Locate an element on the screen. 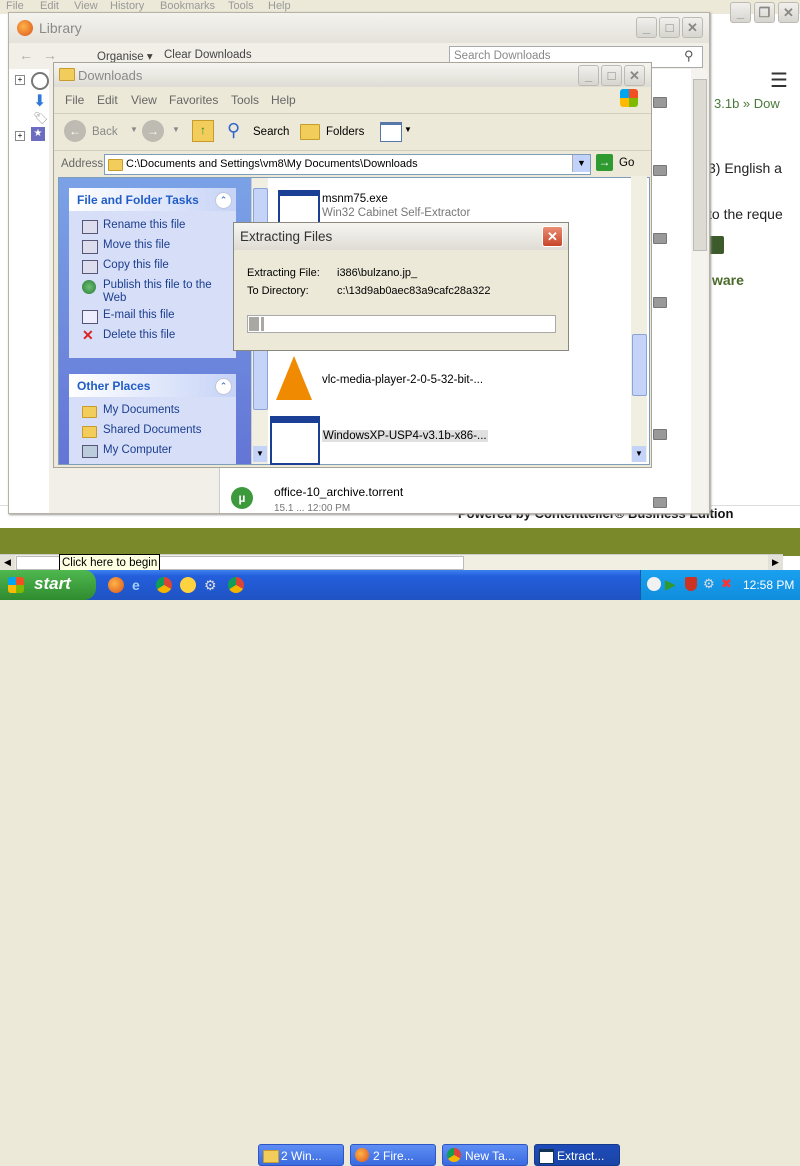 The height and width of the screenshot is (1166, 800). forward-dropdown-icon: ▼ is located at coordinates (176, 129).